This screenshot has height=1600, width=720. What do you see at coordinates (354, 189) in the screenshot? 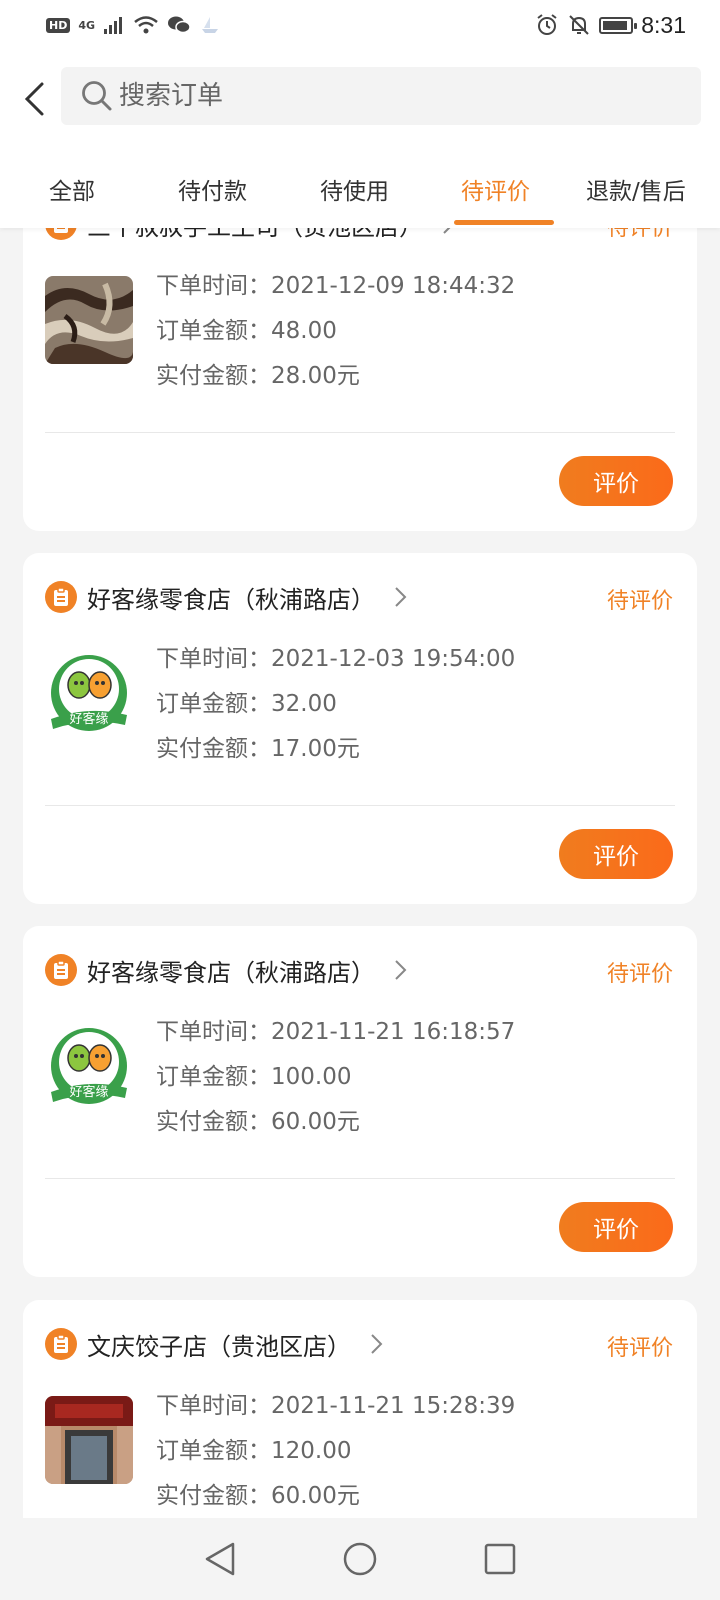
I see `tab-to-use: 待使用` at bounding box center [354, 189].